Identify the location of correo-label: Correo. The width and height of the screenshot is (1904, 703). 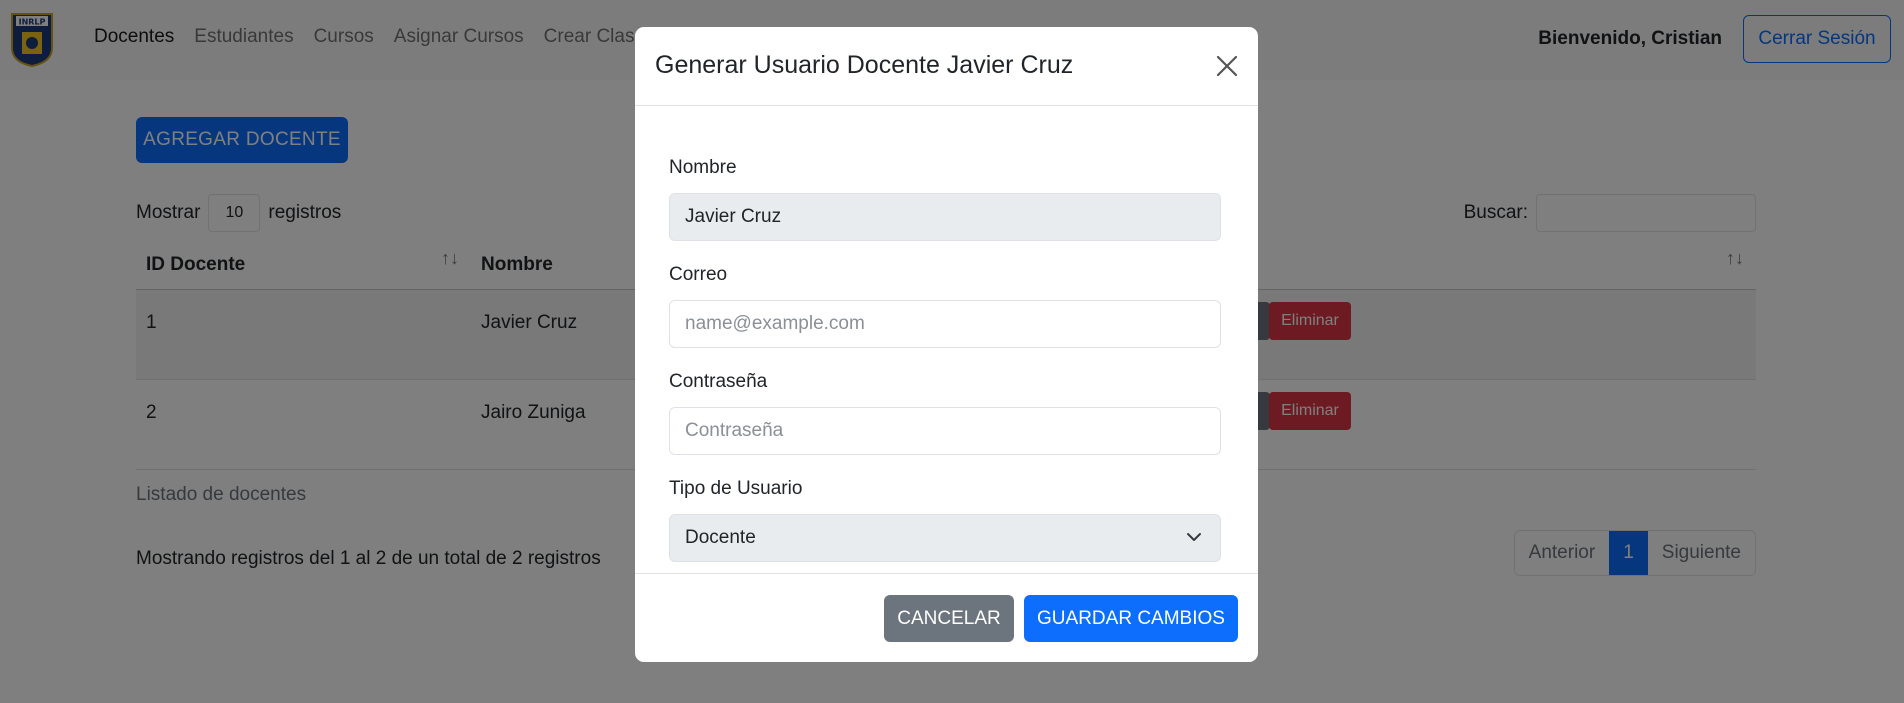
(698, 274).